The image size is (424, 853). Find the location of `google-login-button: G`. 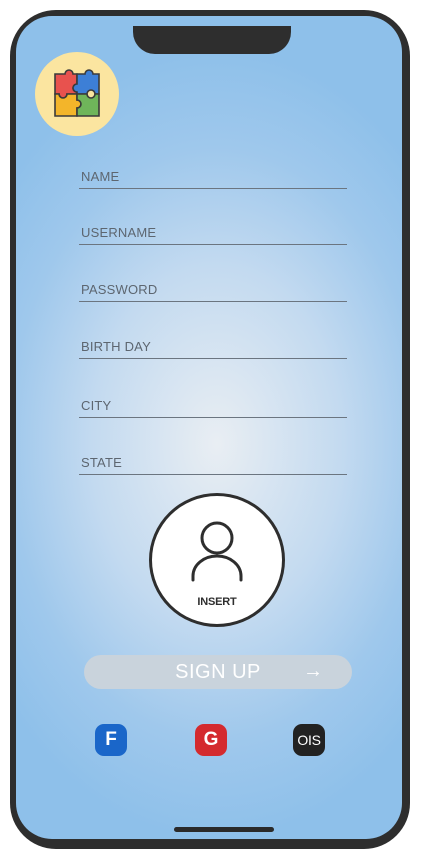

google-login-button: G is located at coordinates (211, 740).